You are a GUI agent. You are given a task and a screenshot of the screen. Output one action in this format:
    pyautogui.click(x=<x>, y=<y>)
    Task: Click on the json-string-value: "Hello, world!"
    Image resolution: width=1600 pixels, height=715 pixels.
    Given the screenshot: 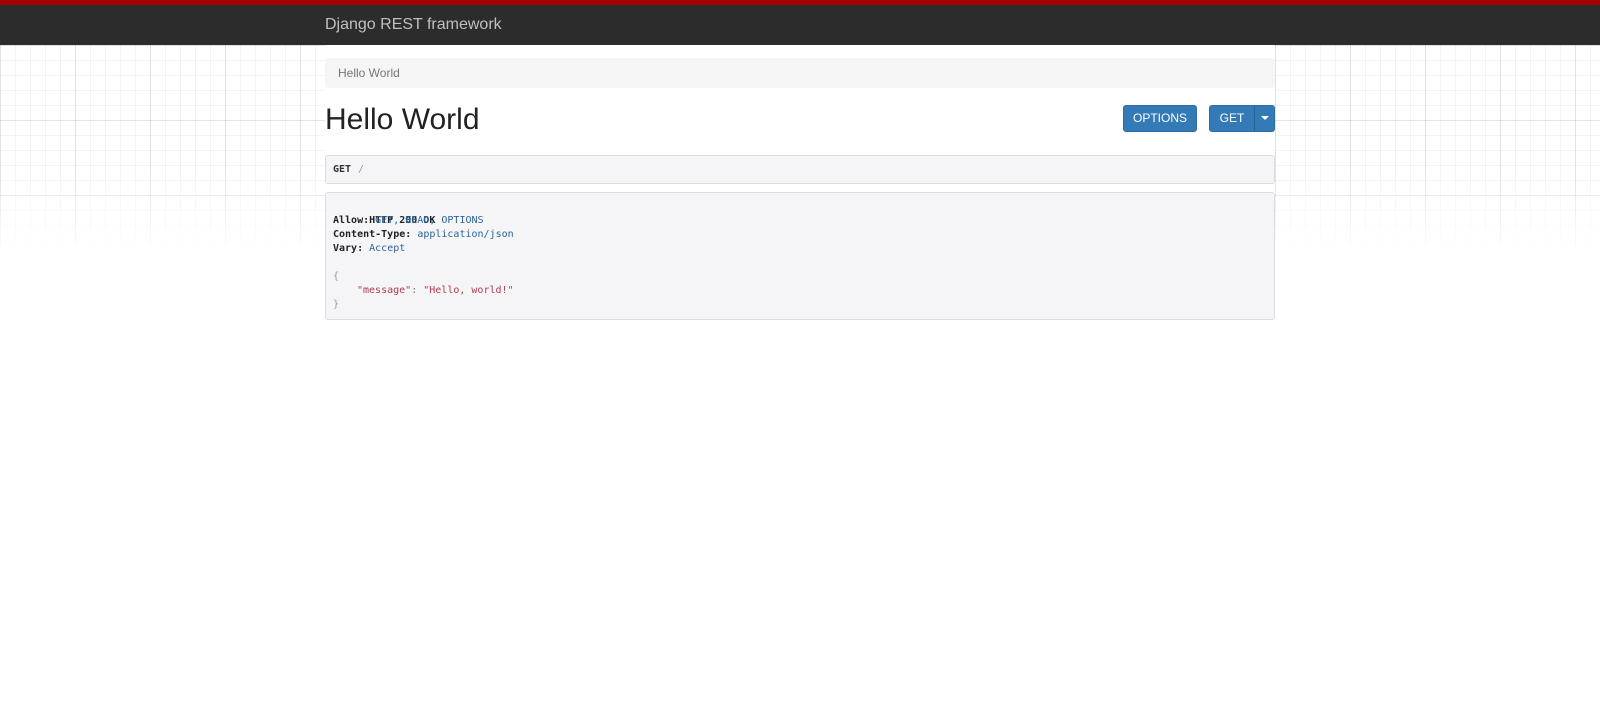 What is the action you would take?
    pyautogui.click(x=468, y=290)
    